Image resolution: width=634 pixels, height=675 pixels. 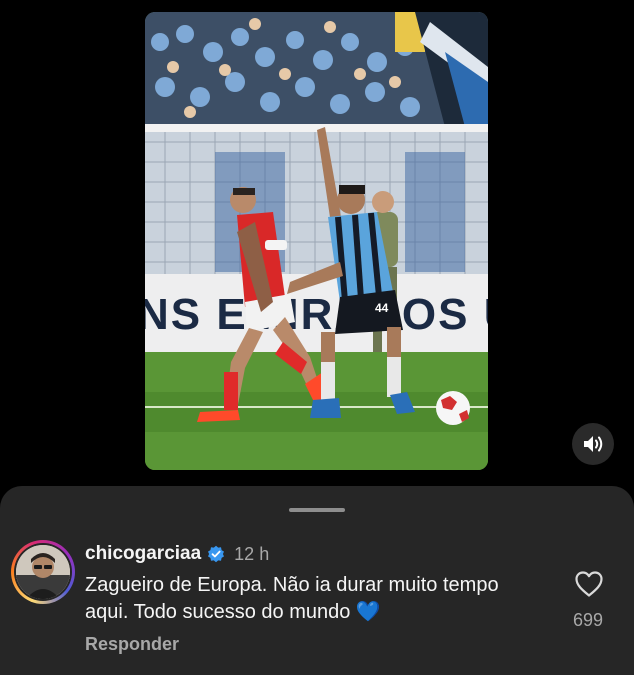 I want to click on sheet-grabber-handle, so click(x=317, y=510).